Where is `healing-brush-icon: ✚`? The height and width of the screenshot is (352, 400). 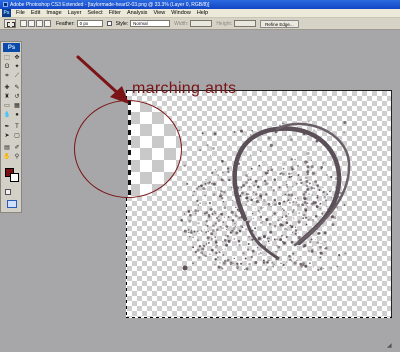
healing-brush-icon: ✚ is located at coordinates (7, 88).